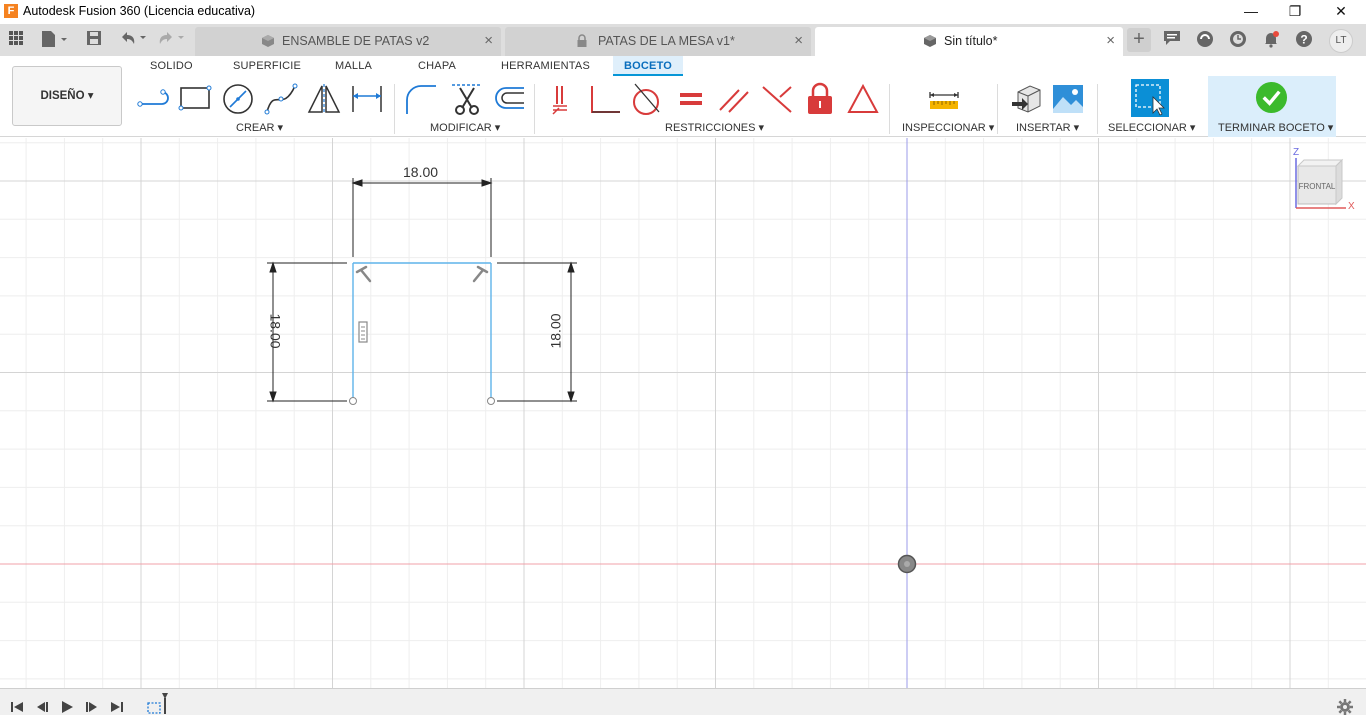 This screenshot has width=1366, height=718. Describe the element at coordinates (605, 99) in the screenshot. I see `perpendicular-constraint-icon` at that location.